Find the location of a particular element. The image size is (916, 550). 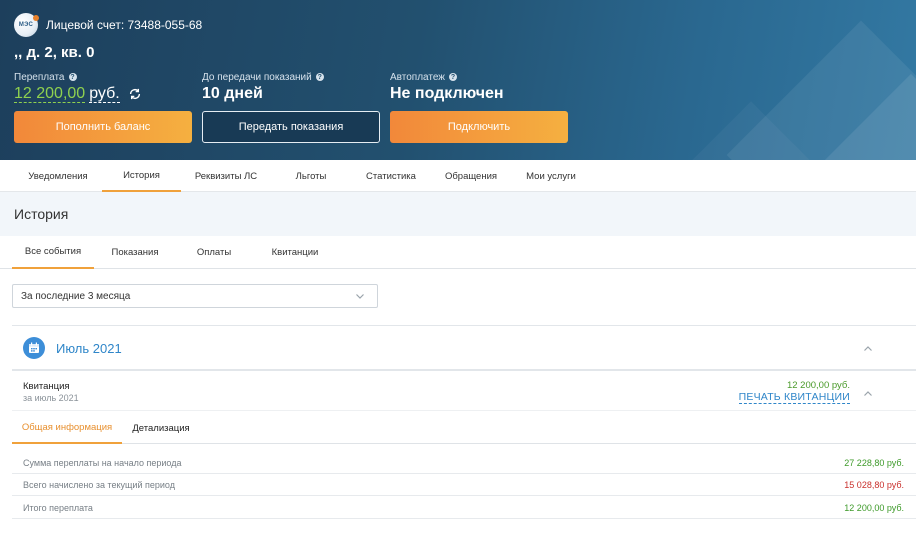

print-receipt-link: ПЕЧАТЬ КВИТАНЦИИ is located at coordinates (794, 397).